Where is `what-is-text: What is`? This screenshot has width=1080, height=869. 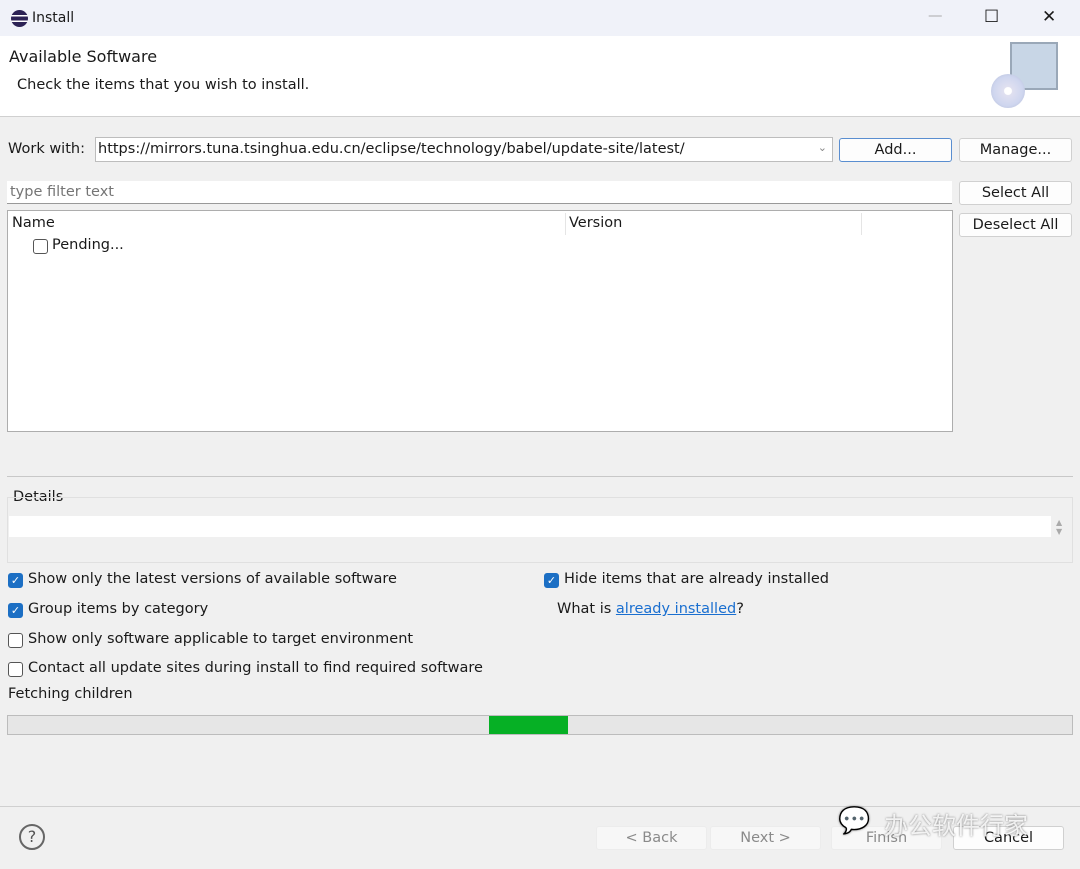
what-is-text: What is is located at coordinates (586, 609).